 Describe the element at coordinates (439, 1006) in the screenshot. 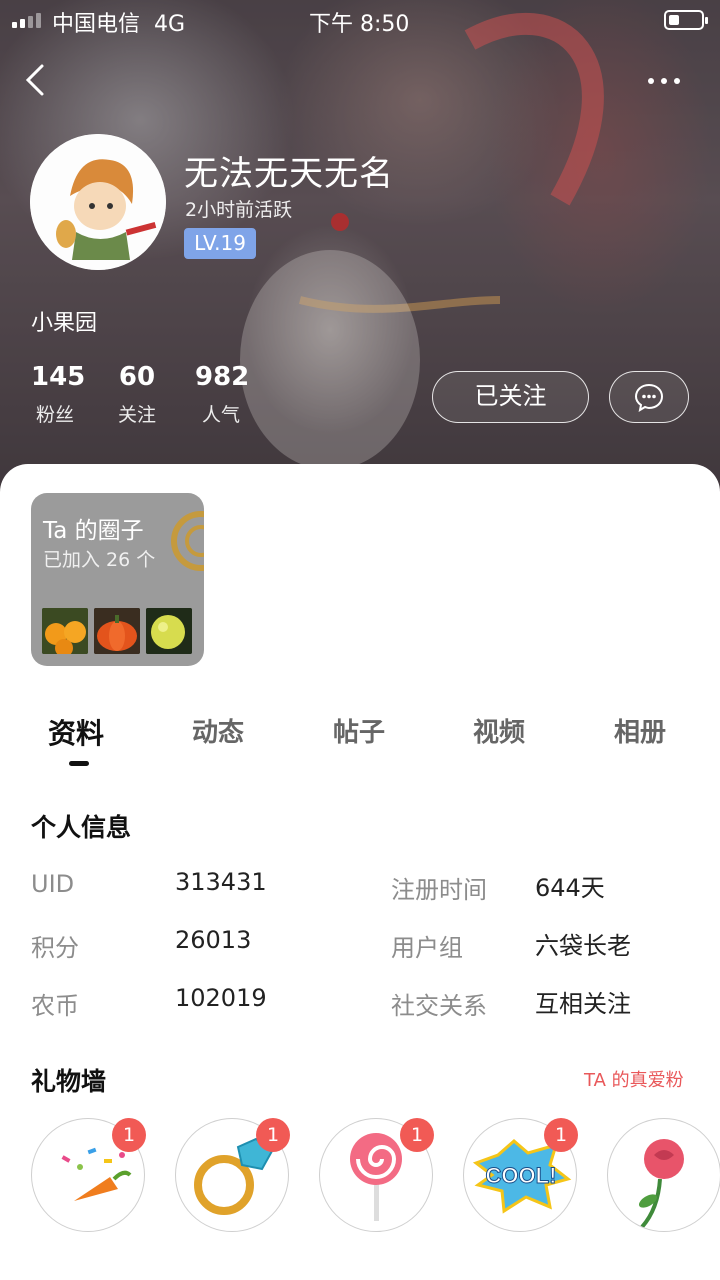

I see `info-label: 社交关系` at that location.